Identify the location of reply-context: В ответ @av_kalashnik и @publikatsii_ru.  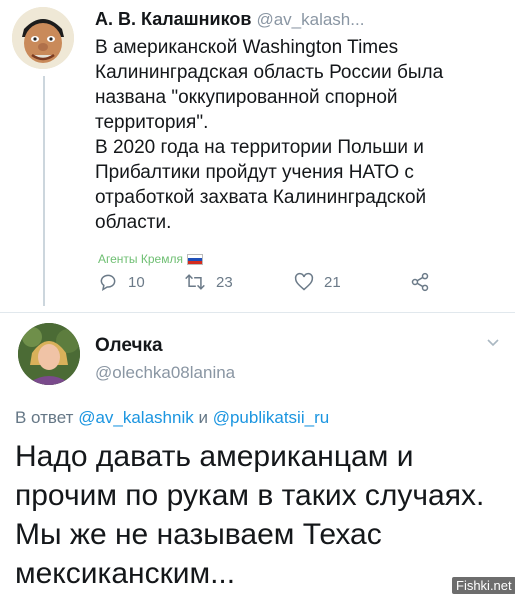
(172, 418).